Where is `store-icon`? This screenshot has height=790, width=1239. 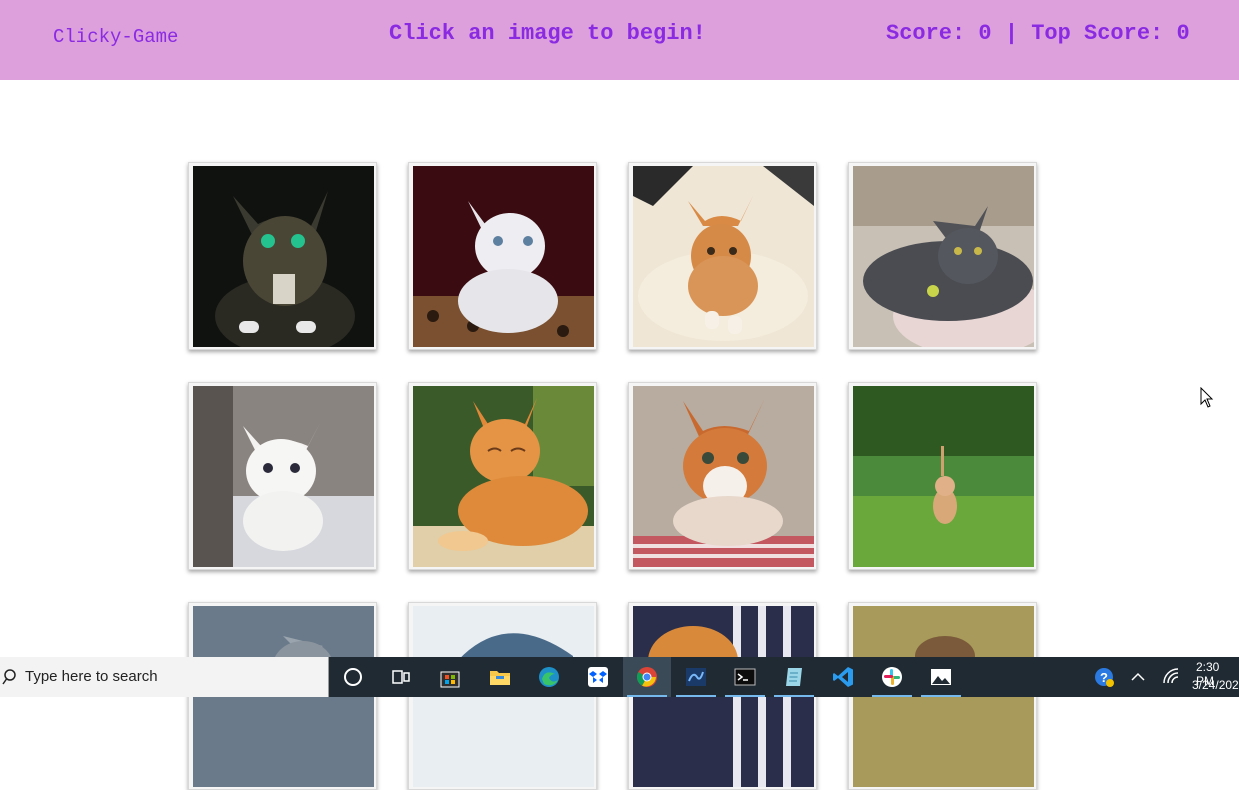 store-icon is located at coordinates (450, 677).